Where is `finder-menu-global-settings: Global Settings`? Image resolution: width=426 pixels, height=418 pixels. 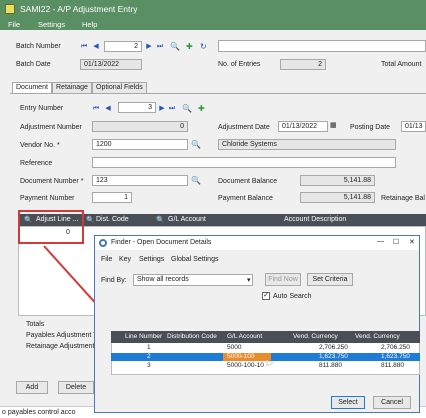 finder-menu-global-settings: Global Settings is located at coordinates (194, 259).